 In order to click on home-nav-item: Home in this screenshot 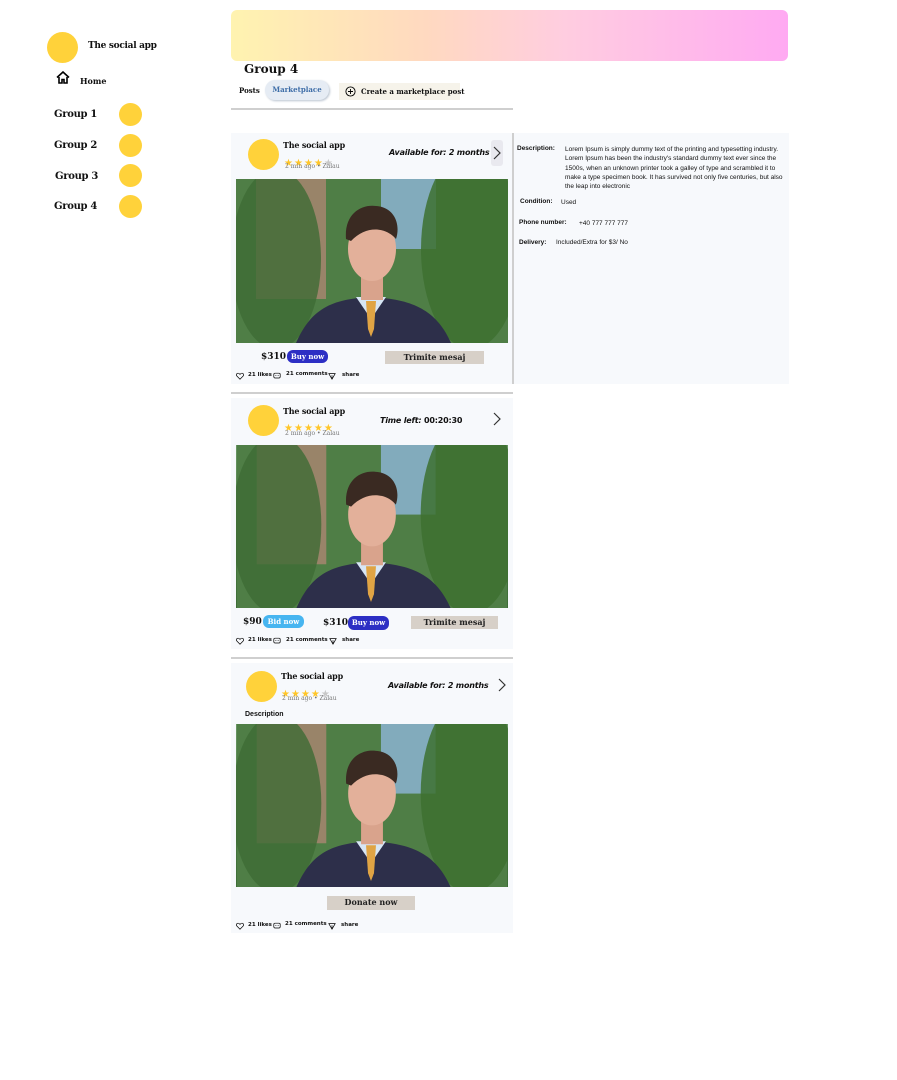, I will do `click(86, 79)`.